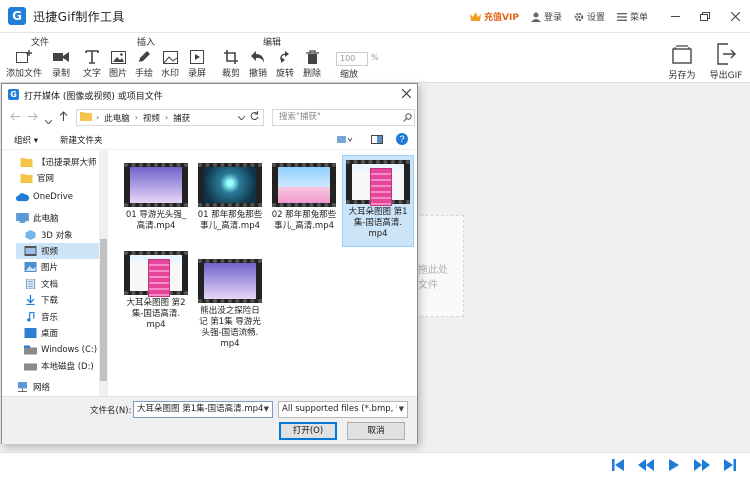 The width and height of the screenshot is (750, 477). Describe the element at coordinates (30, 251) in the screenshot. I see `video-folder-icon` at that location.